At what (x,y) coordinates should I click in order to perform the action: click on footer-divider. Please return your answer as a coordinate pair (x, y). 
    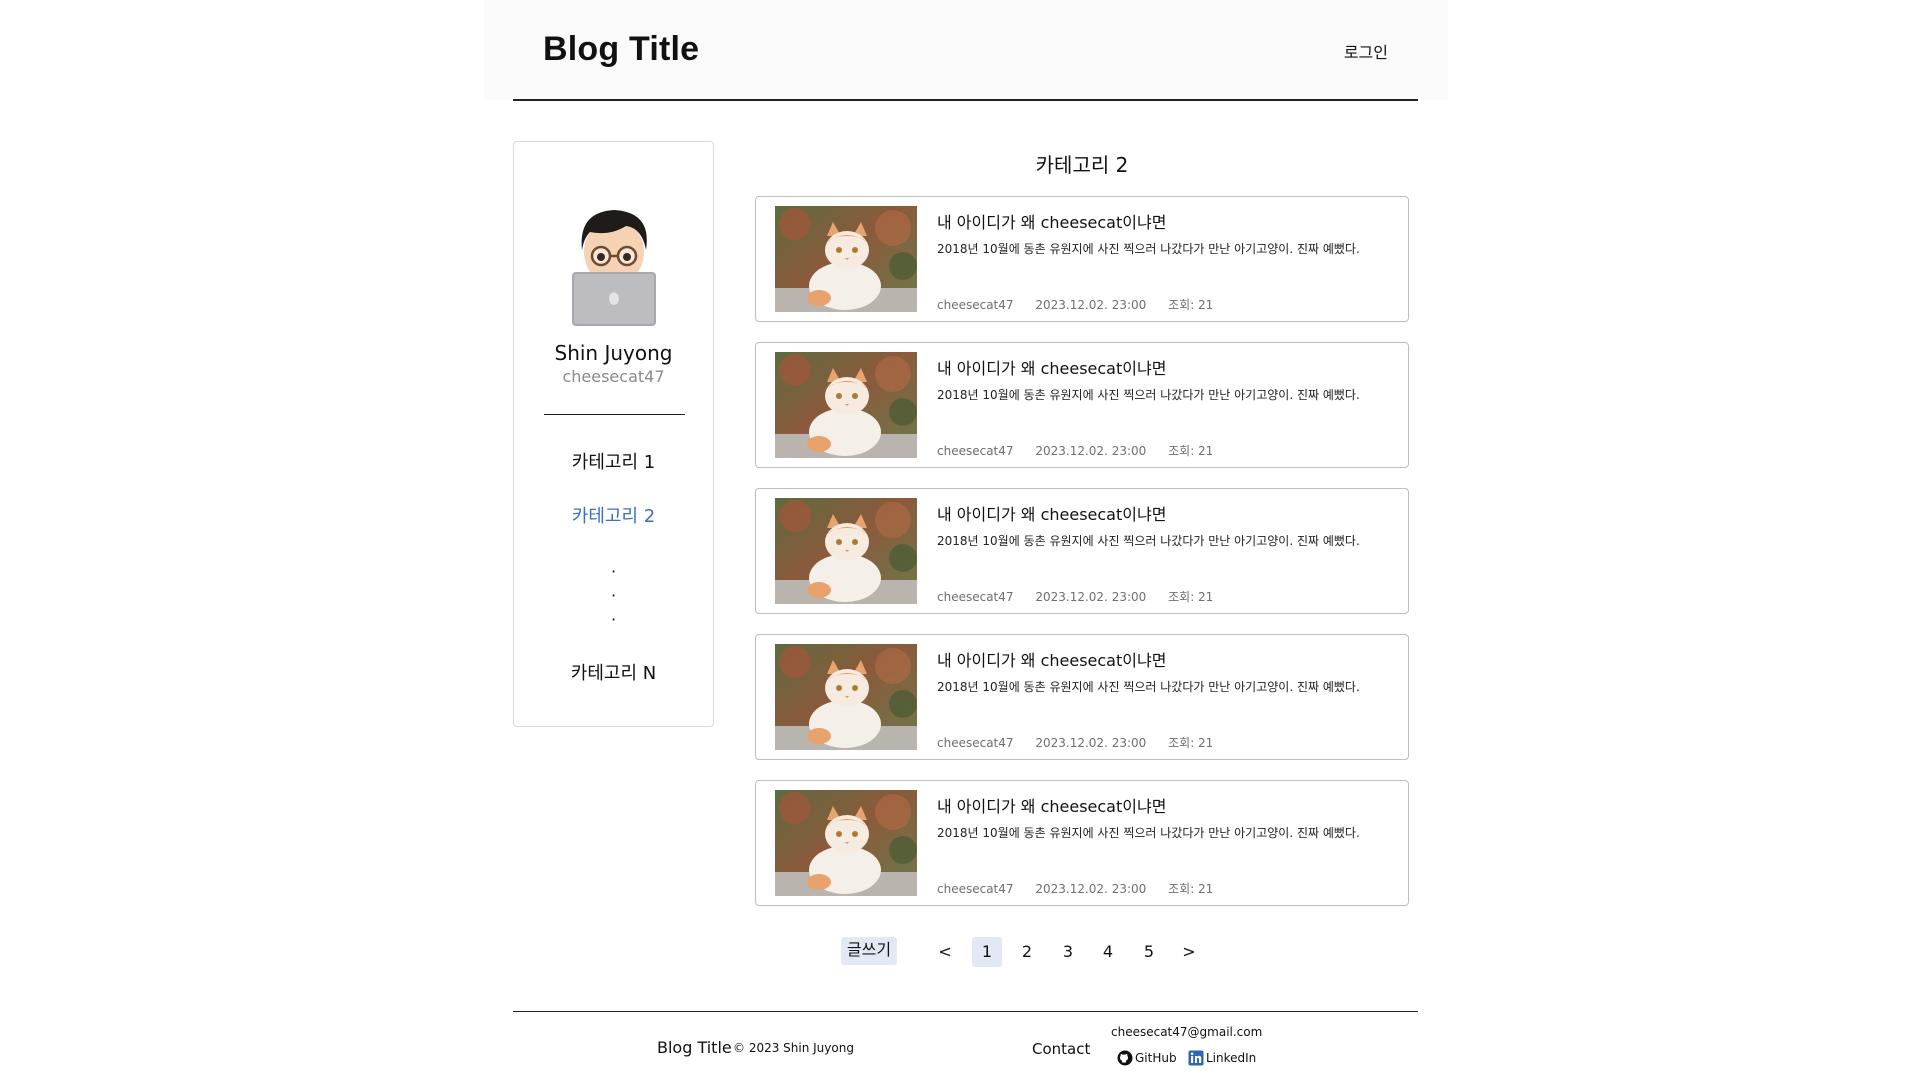
    Looking at the image, I should click on (965, 1011).